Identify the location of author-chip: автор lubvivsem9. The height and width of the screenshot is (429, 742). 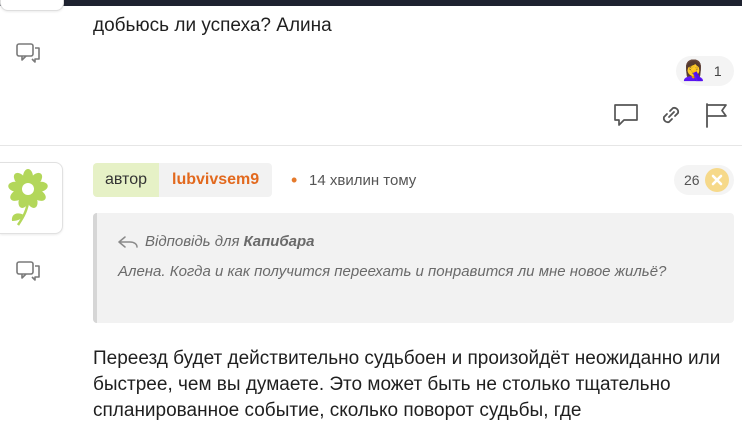
(183, 180).